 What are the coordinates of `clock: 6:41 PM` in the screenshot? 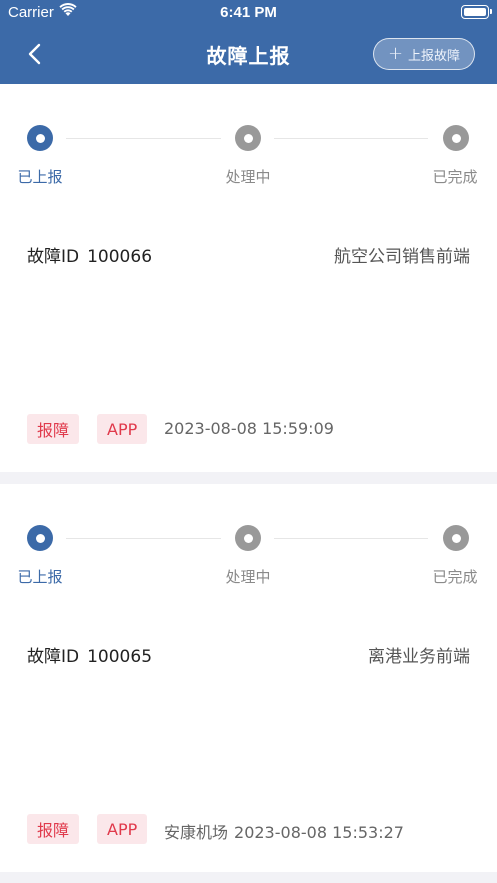 It's located at (248, 12).